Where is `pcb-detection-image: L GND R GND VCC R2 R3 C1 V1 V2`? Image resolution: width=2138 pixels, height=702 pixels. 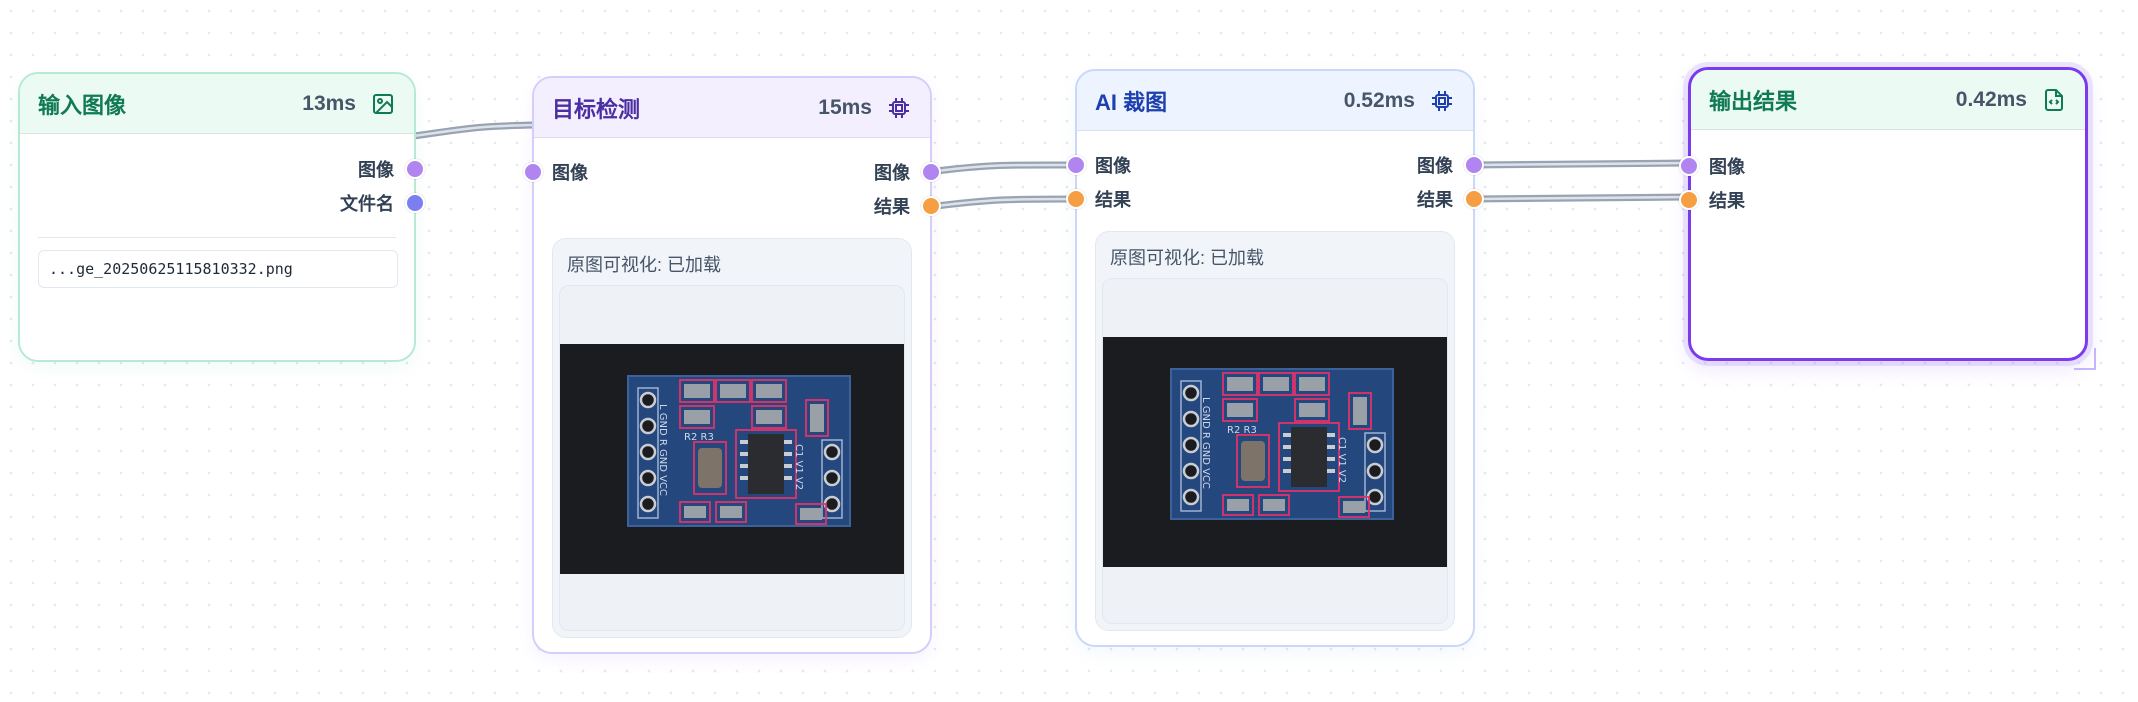 pcb-detection-image: L GND R GND VCC R2 R3 C1 V1 V2 is located at coordinates (732, 459).